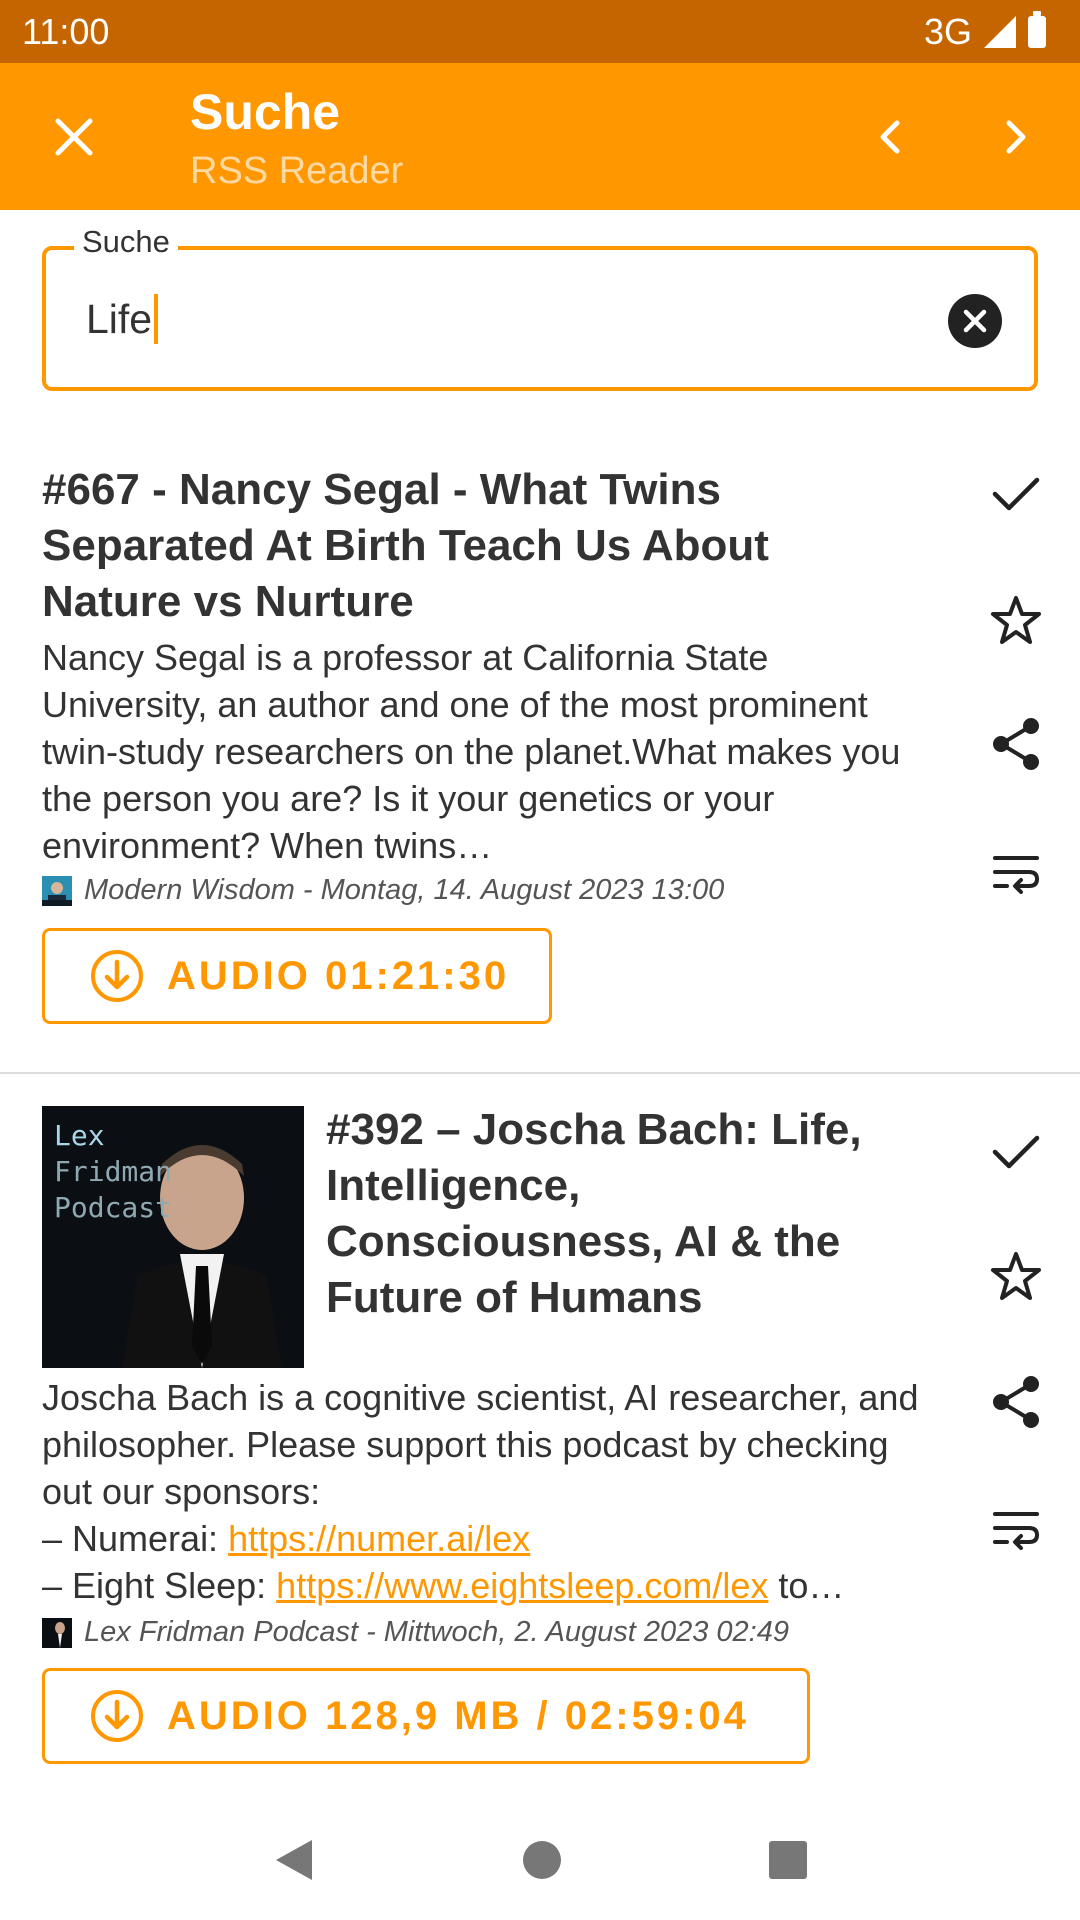  Describe the element at coordinates (1037, 29) in the screenshot. I see `battery-icon` at that location.